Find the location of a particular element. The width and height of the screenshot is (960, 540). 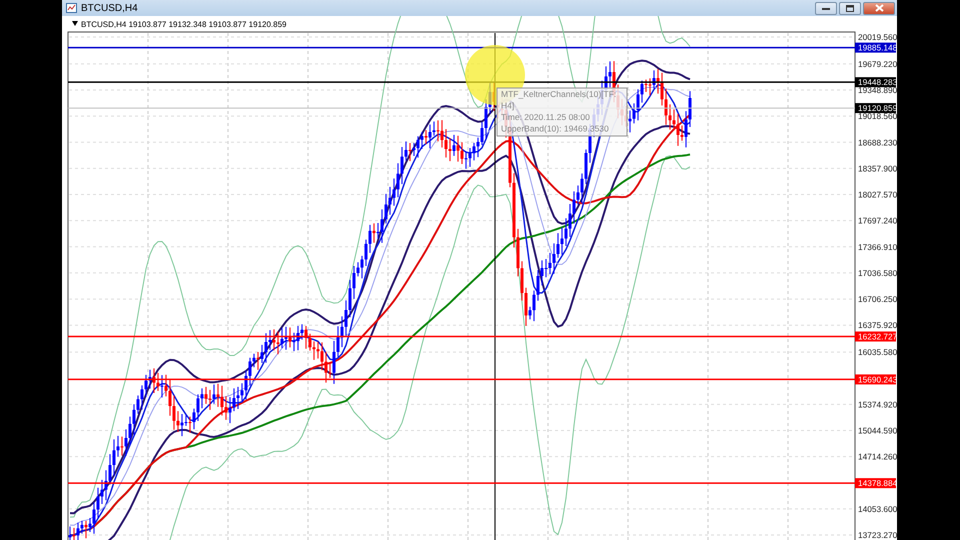

price-axis-label: 17697.240 is located at coordinates (877, 221).